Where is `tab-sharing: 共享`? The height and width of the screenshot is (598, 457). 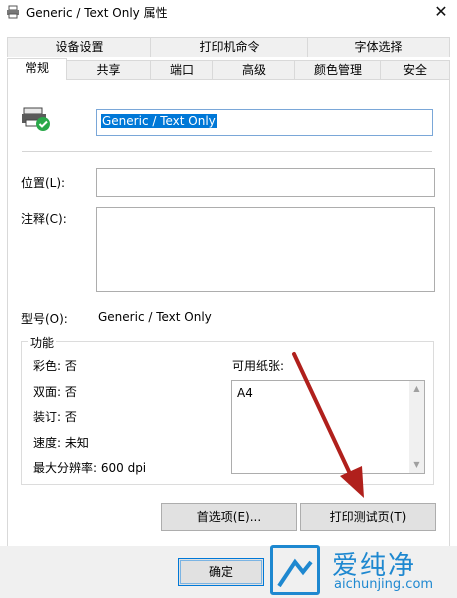
tab-sharing: 共享 is located at coordinates (108, 70).